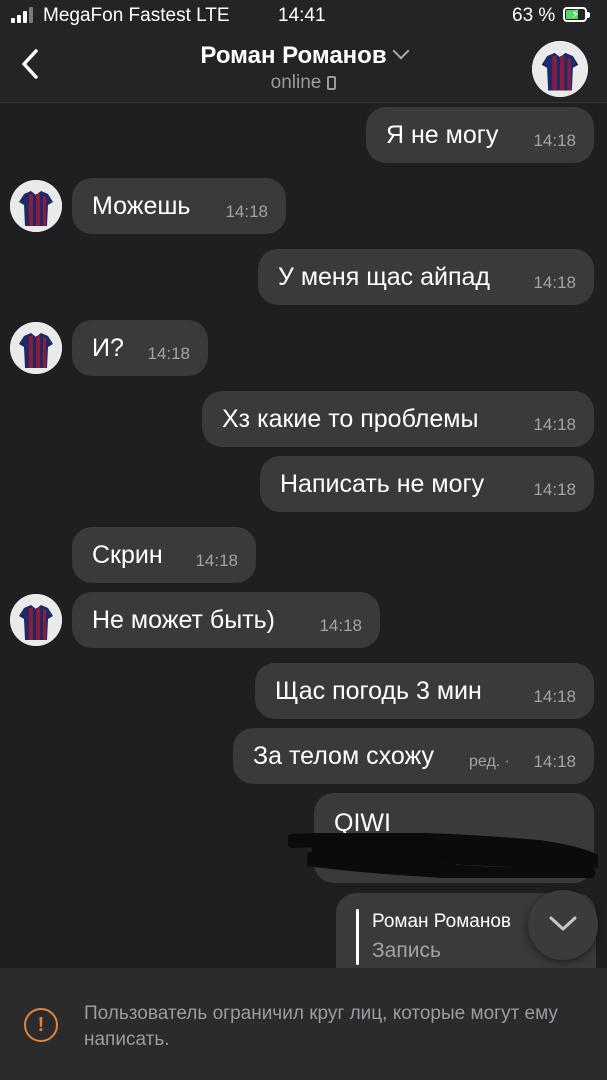  I want to click on contact-avatar, so click(560, 69).